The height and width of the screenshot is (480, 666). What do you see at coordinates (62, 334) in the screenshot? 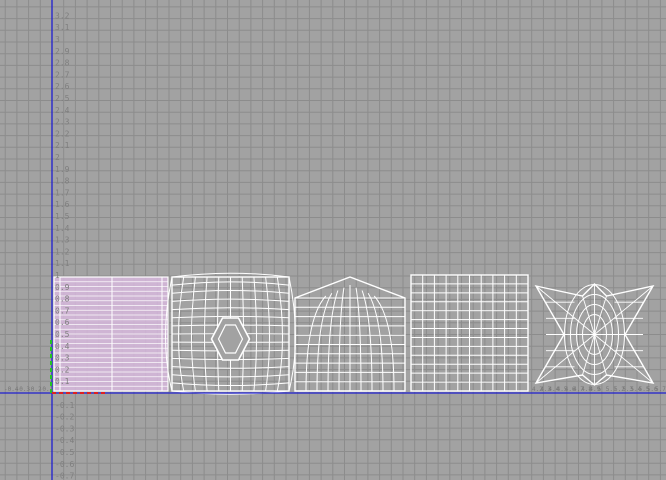
I see `v-tick-label: 0.5` at bounding box center [62, 334].